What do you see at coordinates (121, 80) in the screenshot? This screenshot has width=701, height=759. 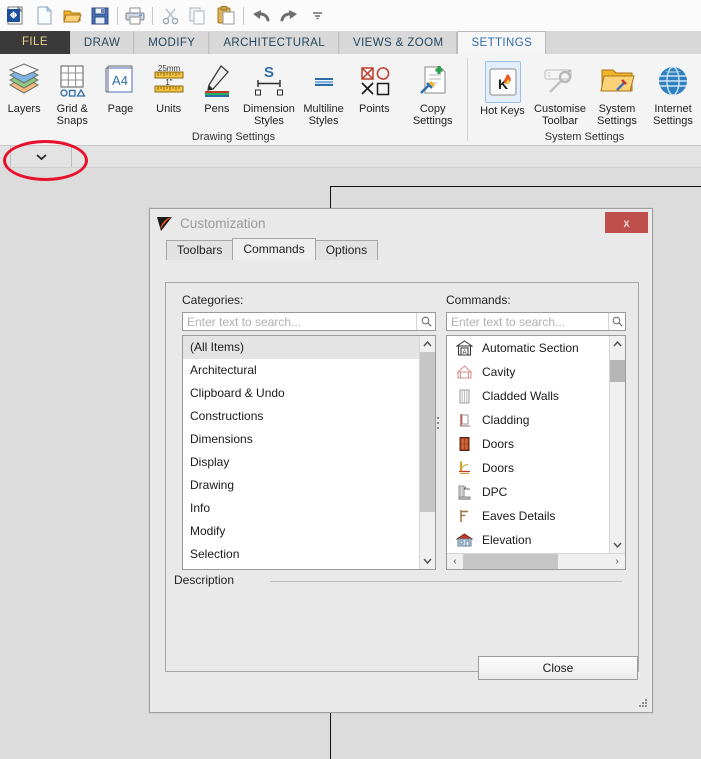 I see `svg-text: A4` at bounding box center [121, 80].